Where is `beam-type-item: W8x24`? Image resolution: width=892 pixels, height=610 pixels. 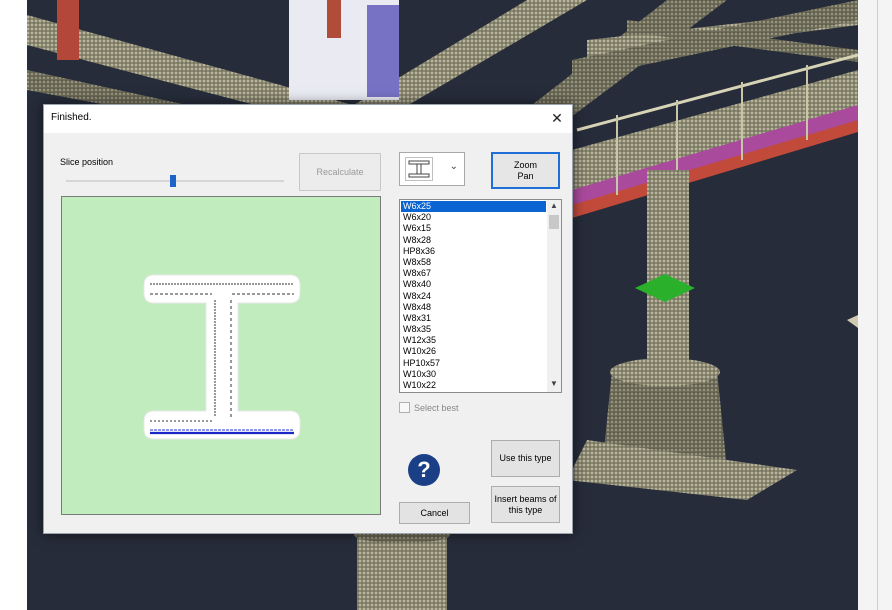 beam-type-item: W8x24 is located at coordinates (473, 296).